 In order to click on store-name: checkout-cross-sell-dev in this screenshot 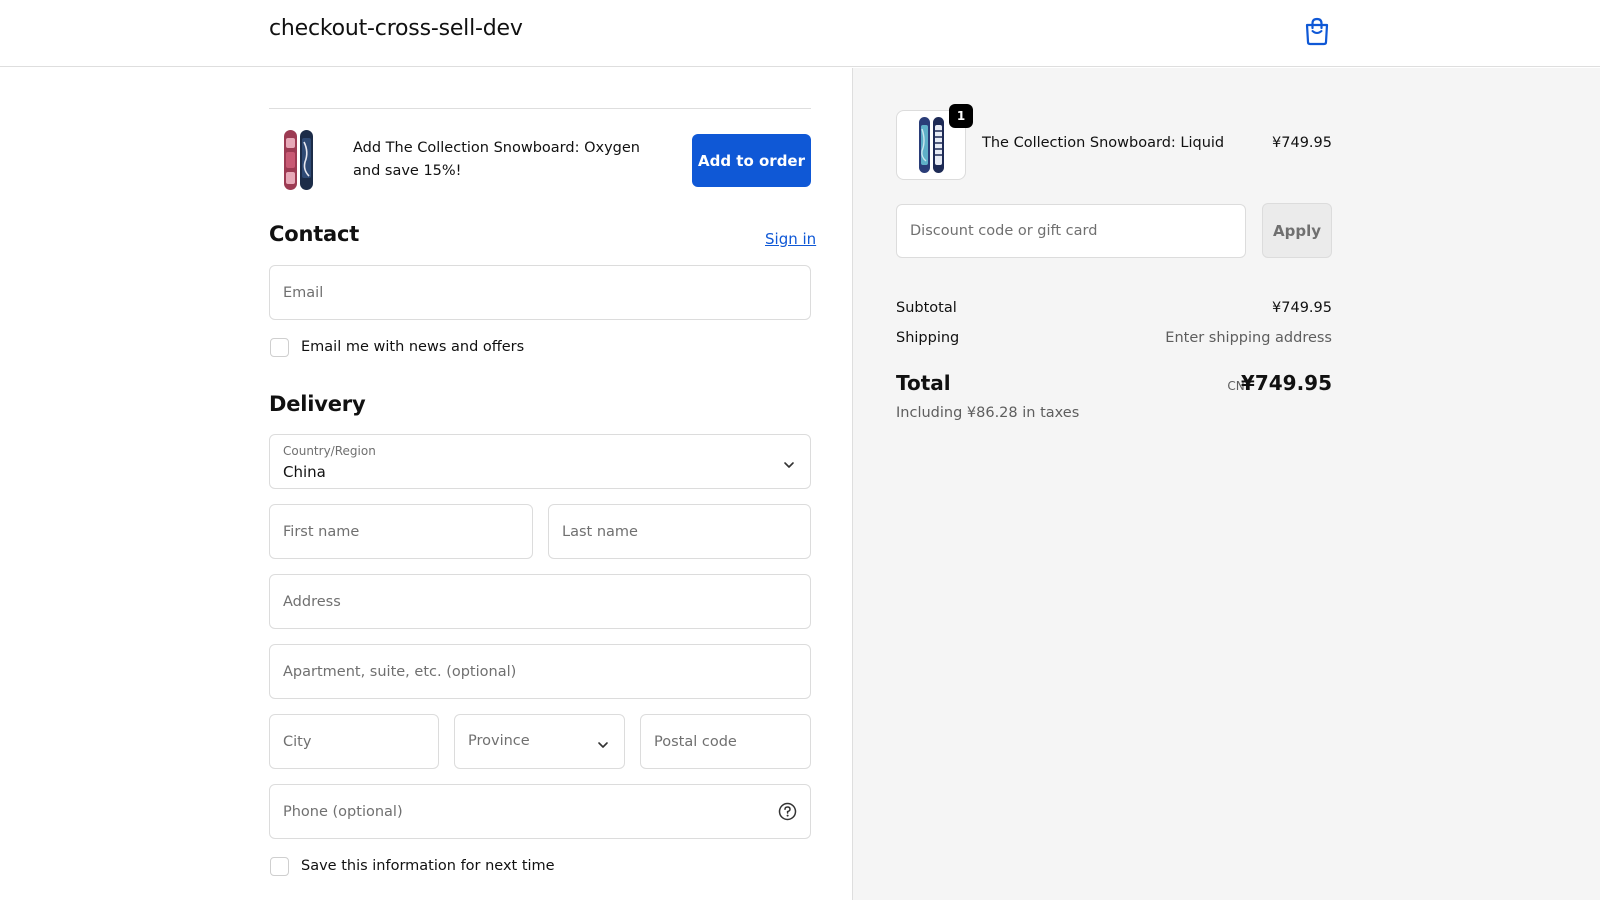, I will do `click(396, 28)`.